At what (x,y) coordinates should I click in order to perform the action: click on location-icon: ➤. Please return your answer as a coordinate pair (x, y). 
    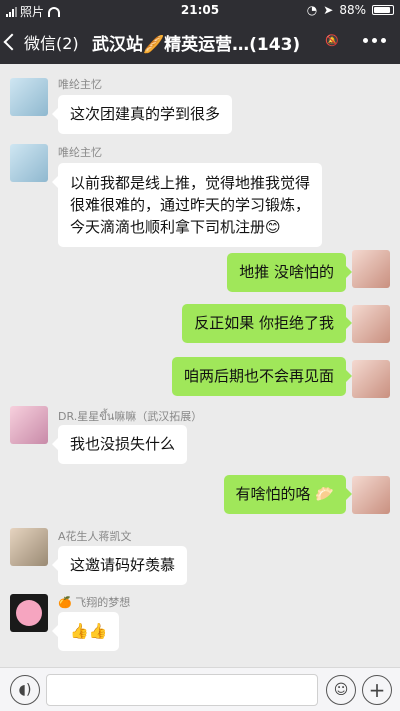
    Looking at the image, I should click on (328, 10).